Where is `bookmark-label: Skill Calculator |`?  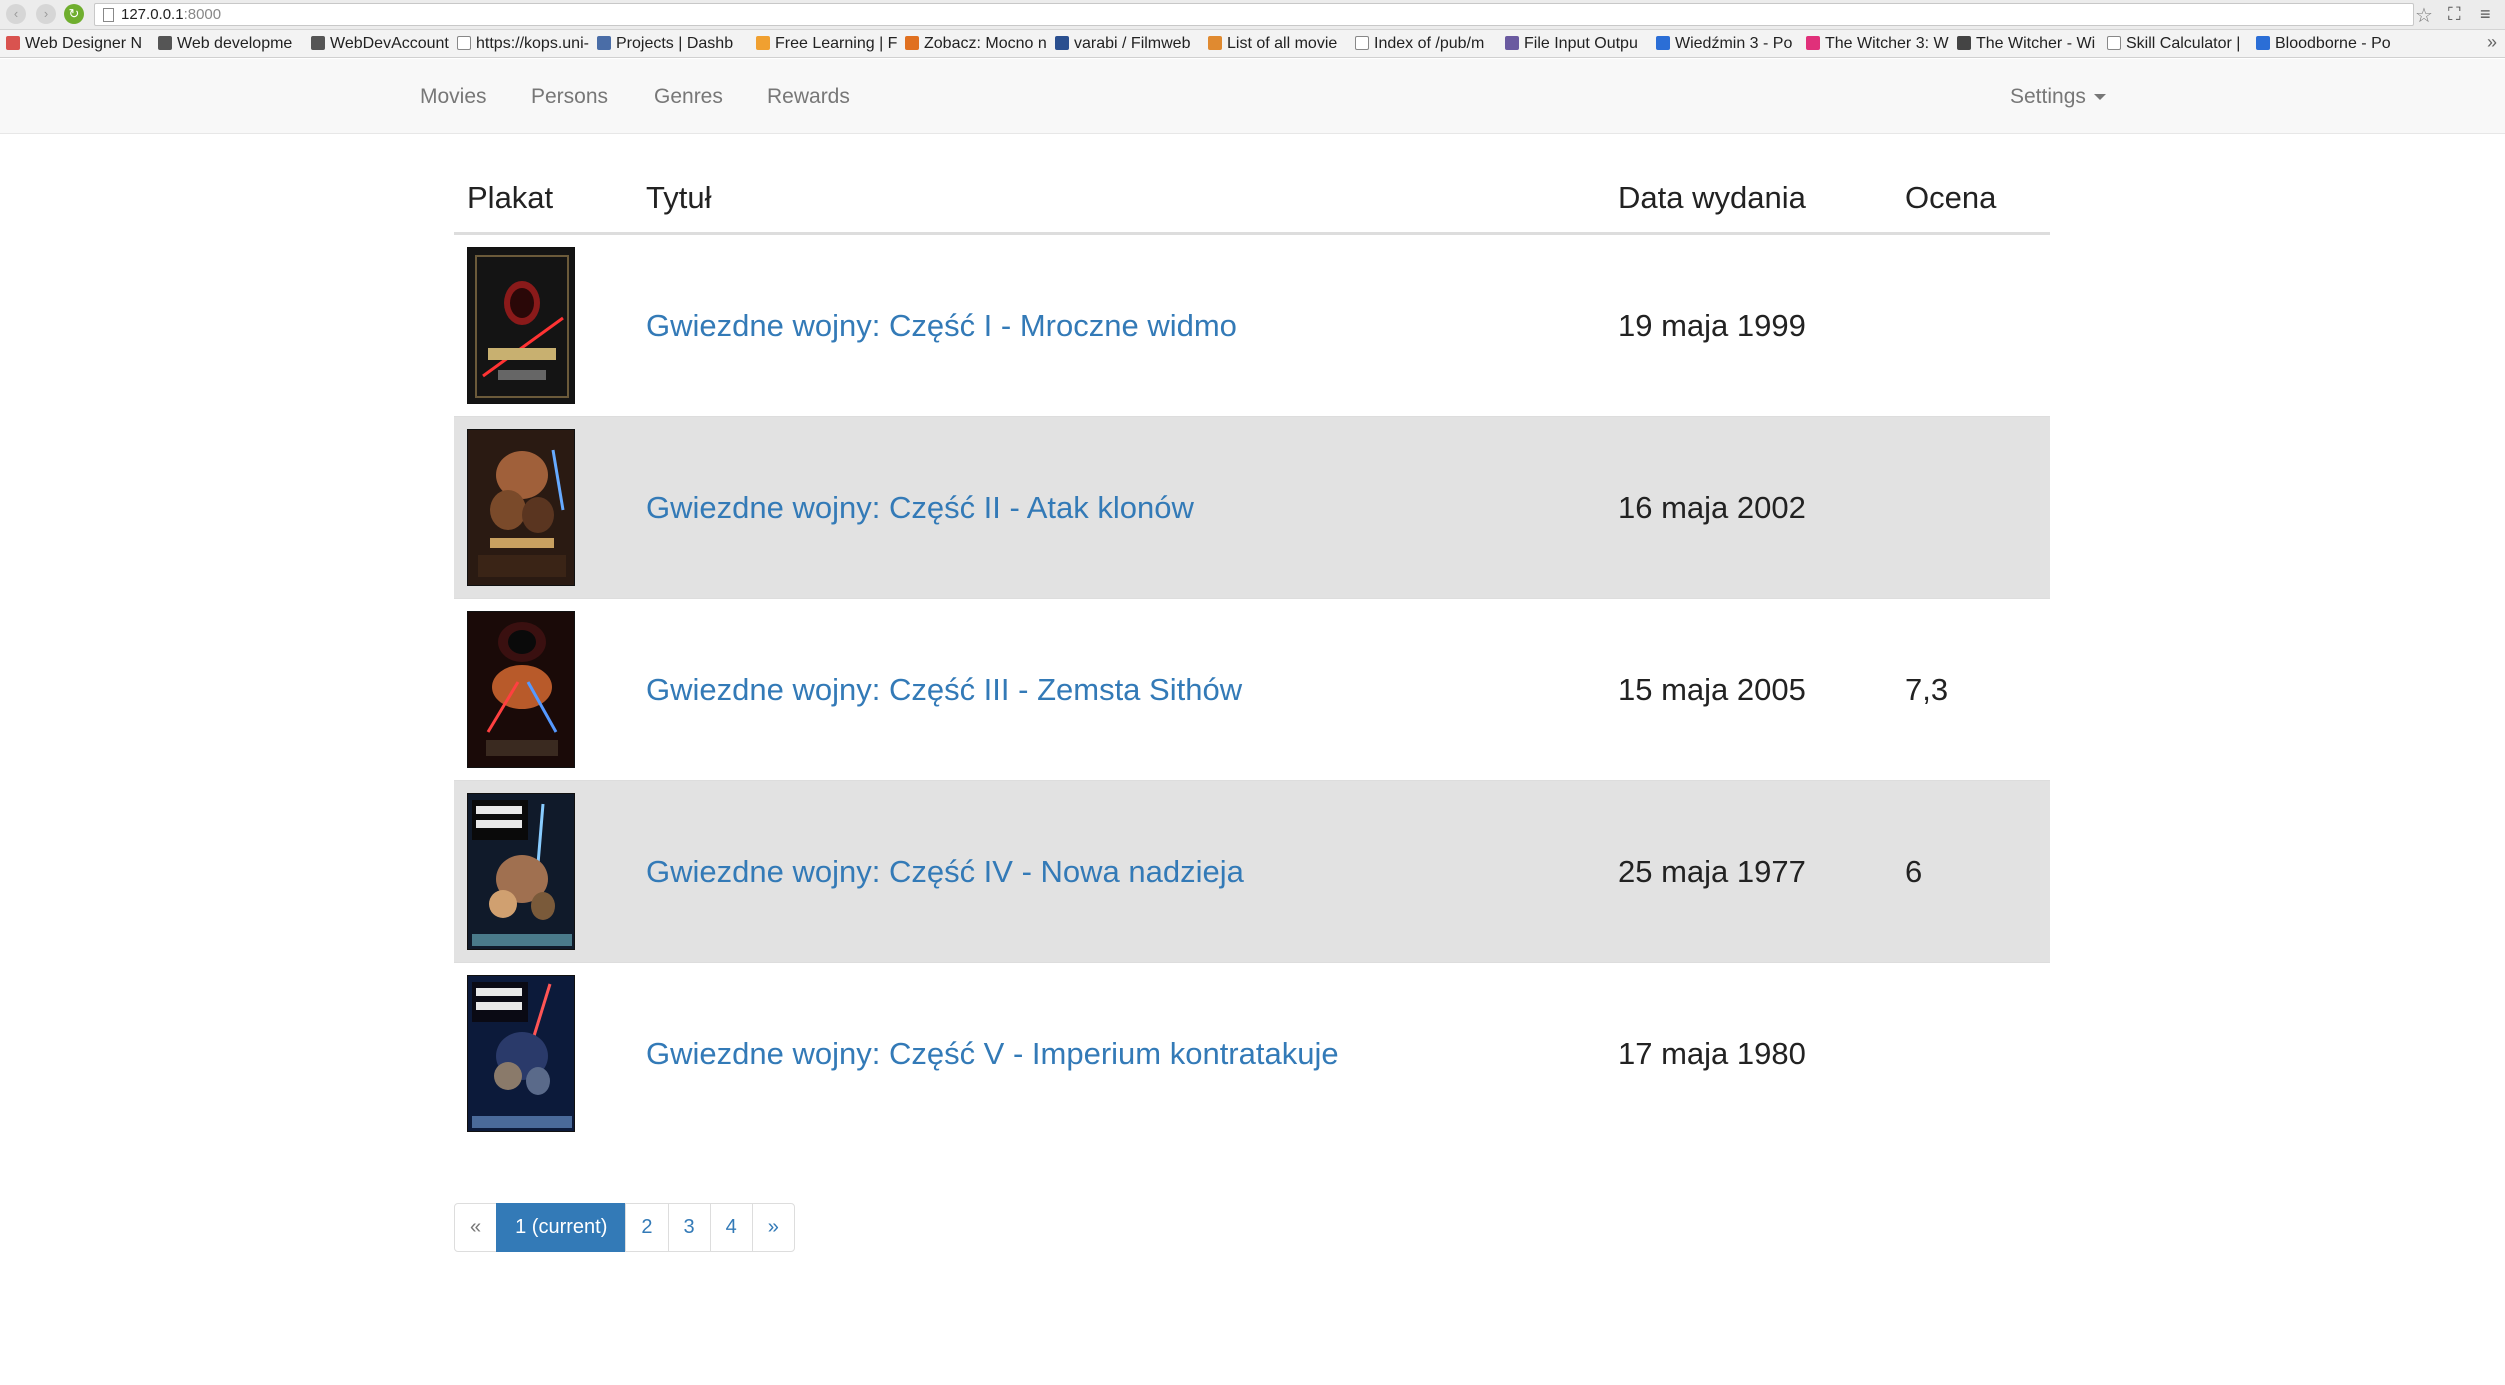
bookmark-label: Skill Calculator | is located at coordinates (2183, 43).